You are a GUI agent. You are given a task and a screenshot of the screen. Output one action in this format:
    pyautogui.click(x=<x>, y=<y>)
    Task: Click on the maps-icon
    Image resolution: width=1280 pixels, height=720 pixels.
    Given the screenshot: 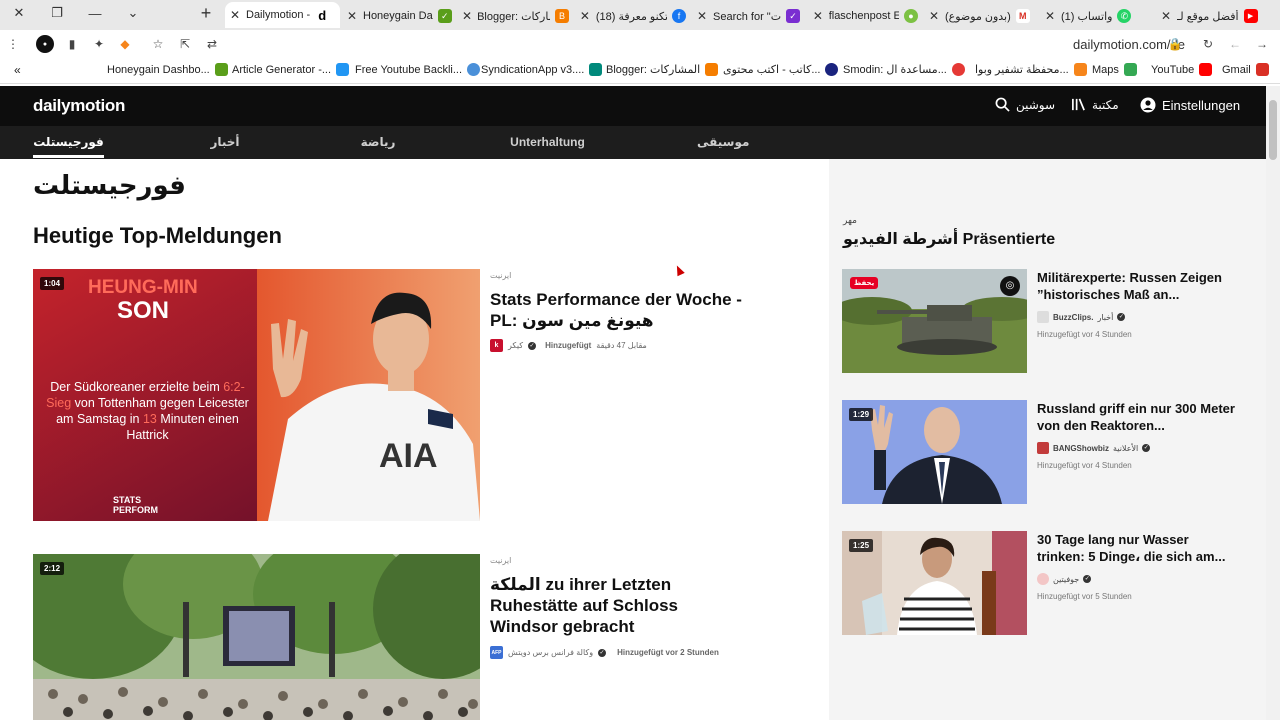 What is the action you would take?
    pyautogui.click(x=1130, y=69)
    